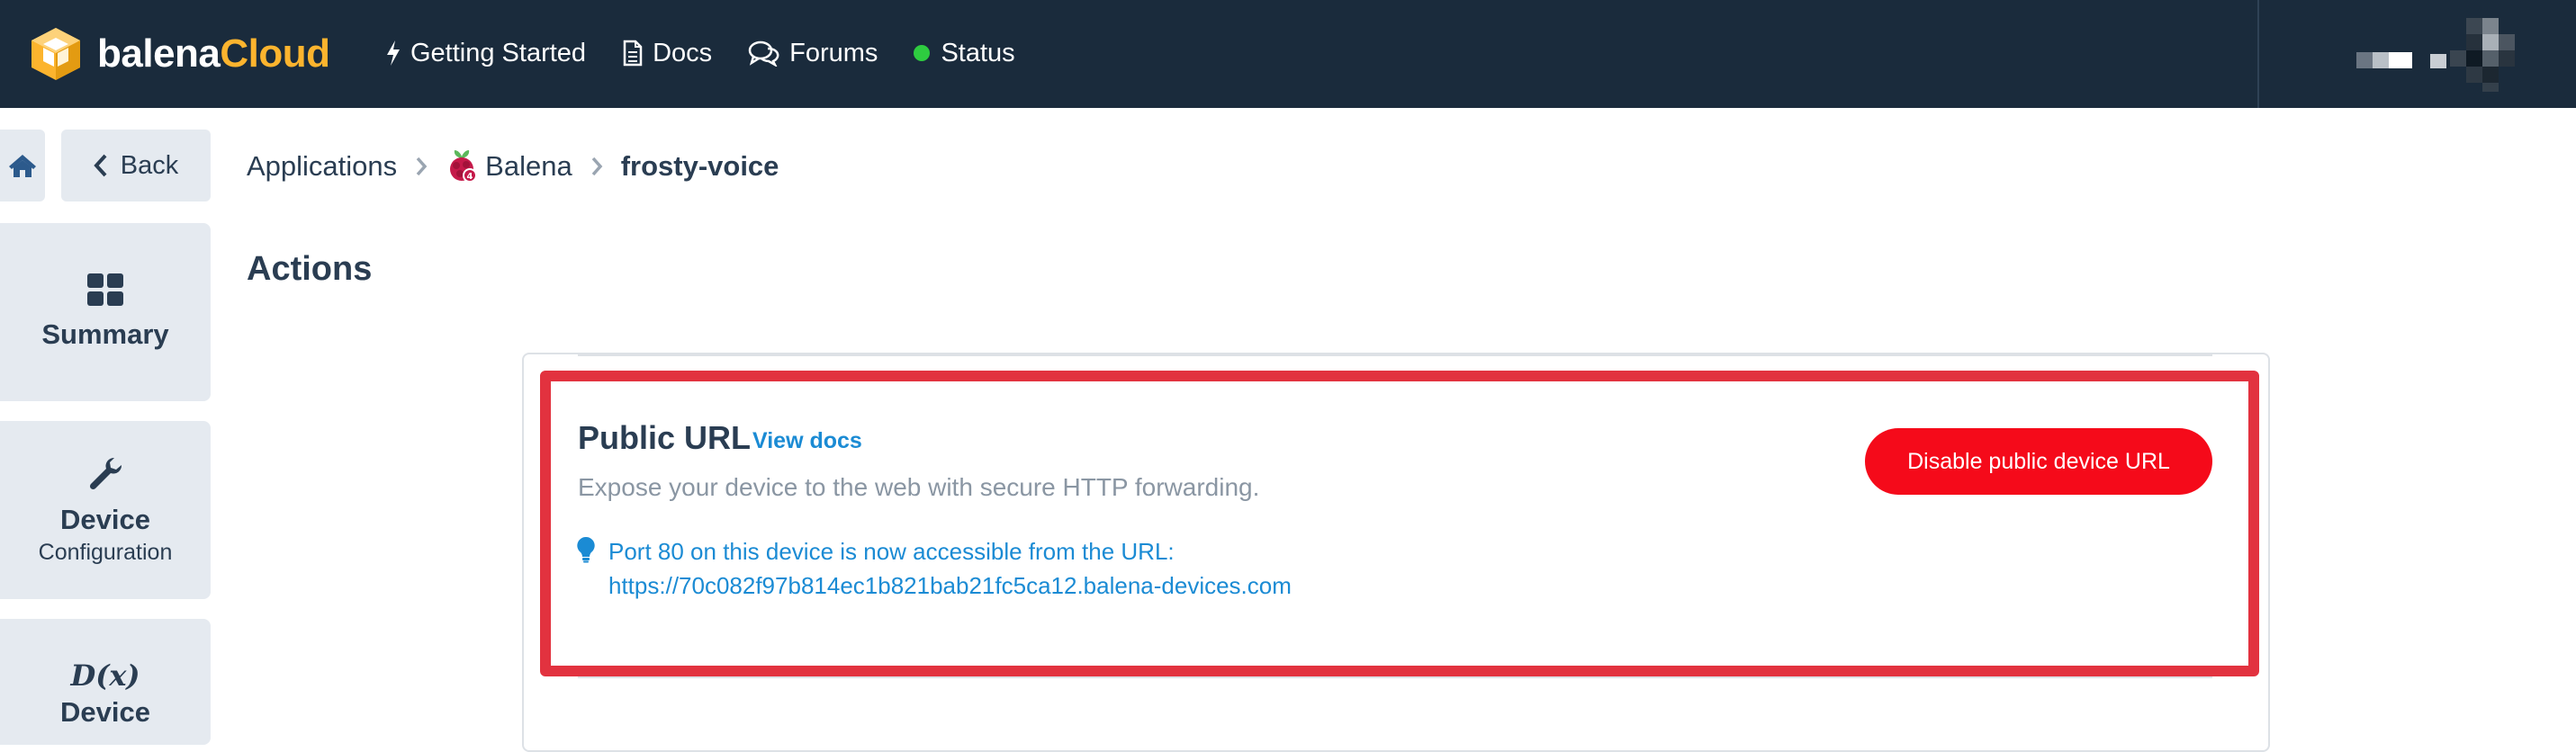 This screenshot has height=752, width=2576. What do you see at coordinates (763, 53) in the screenshot?
I see `chat-bubbles-icon` at bounding box center [763, 53].